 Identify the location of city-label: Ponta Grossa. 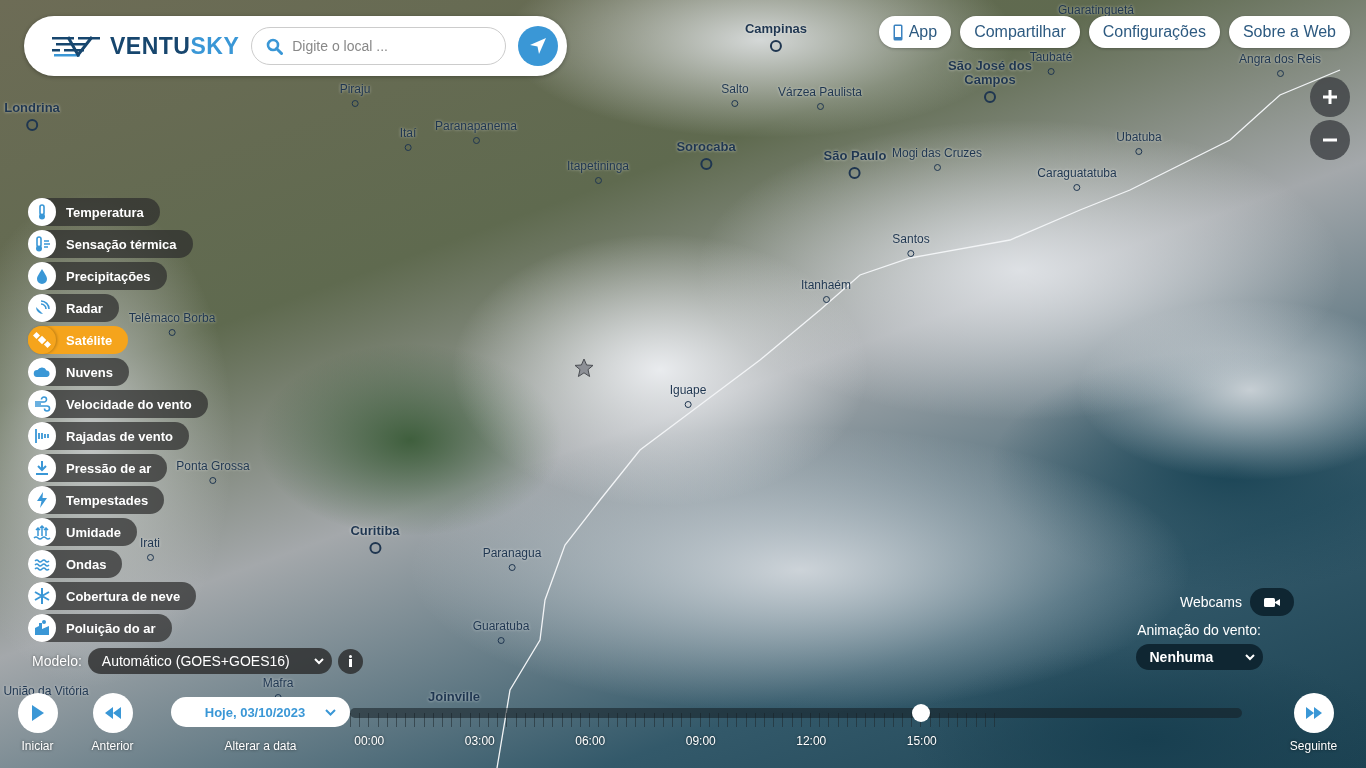
(213, 466).